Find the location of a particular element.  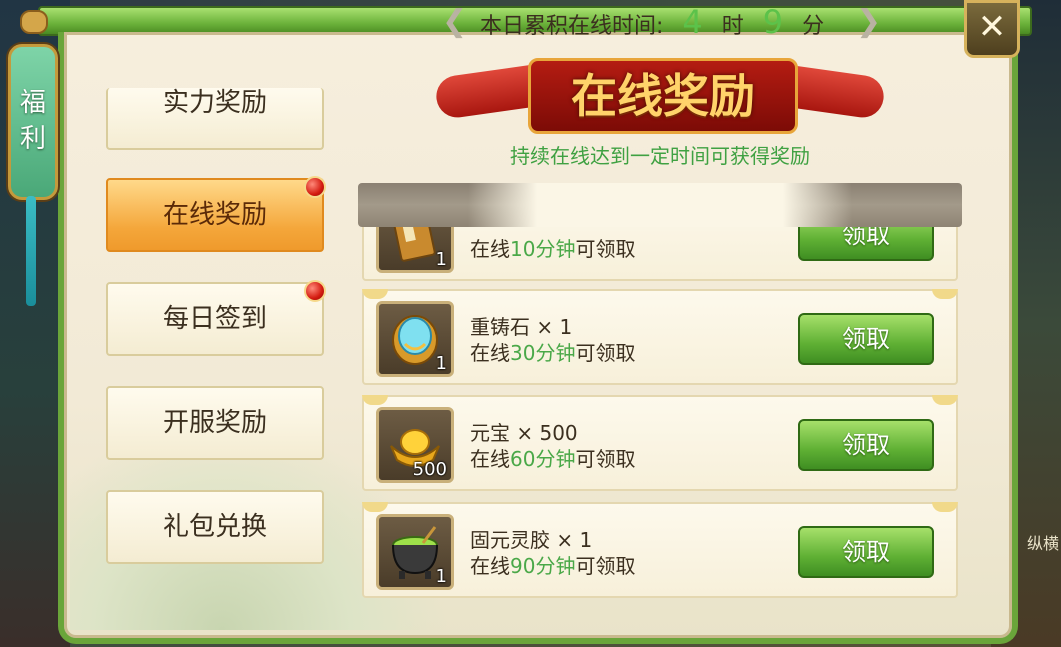

menu-item-daily-signin: 每日签到 is located at coordinates (216, 318).